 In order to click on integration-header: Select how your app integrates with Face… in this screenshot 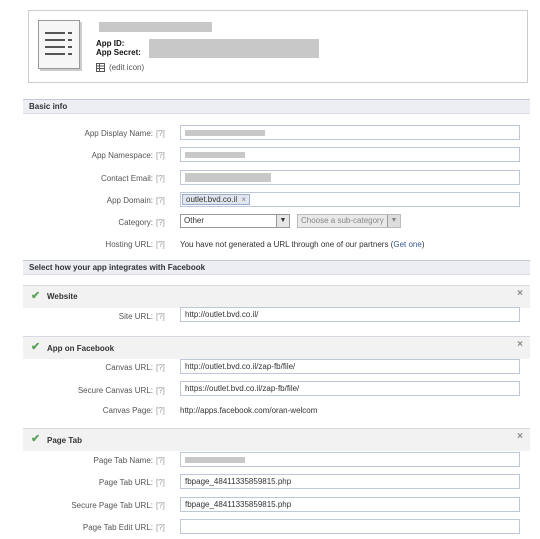, I will do `click(276, 267)`.